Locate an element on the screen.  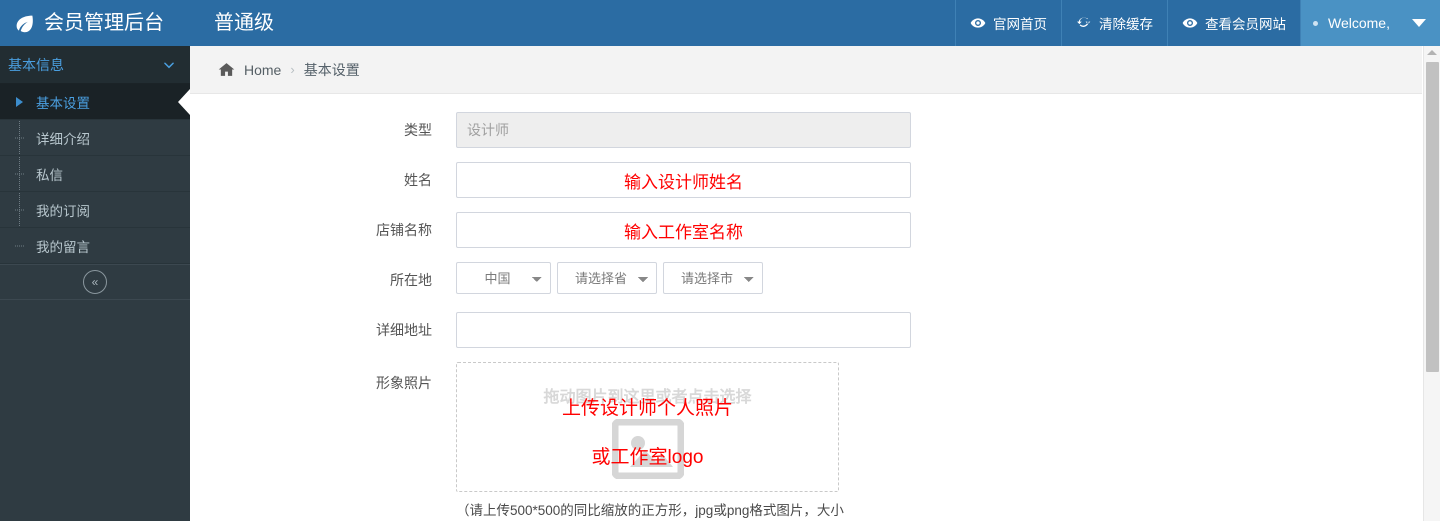
photo-dropzone: 拖动图片到这里或者点击选择 上传设计师个人照片 或工作室logo is located at coordinates (647, 427).